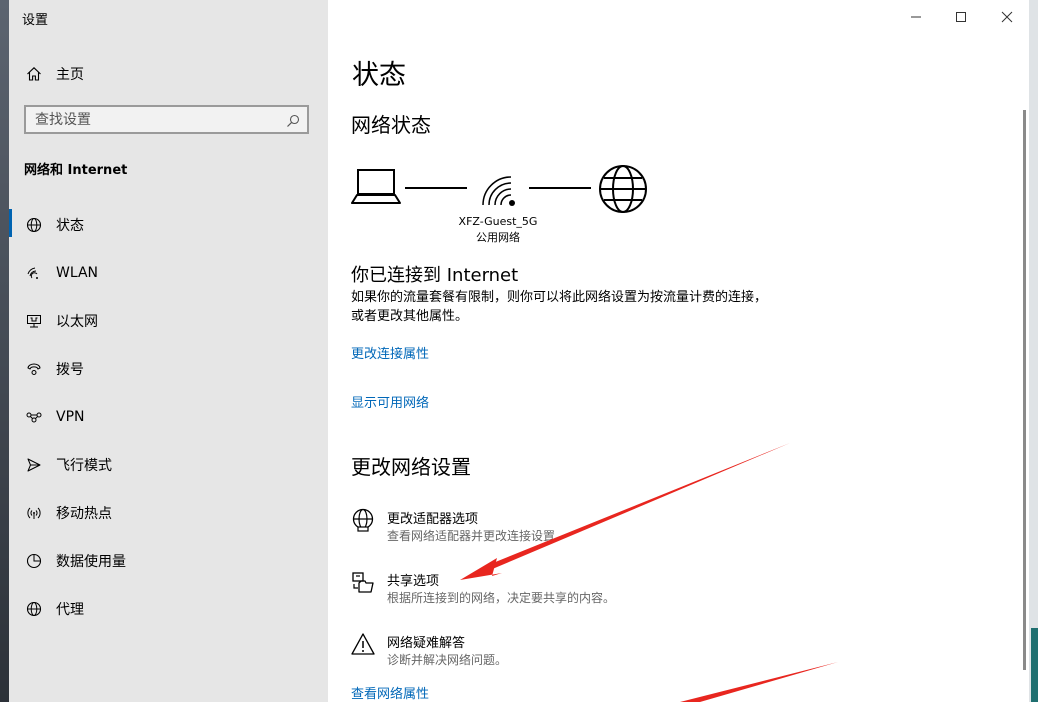 The height and width of the screenshot is (702, 1038). I want to click on section-label: 网络和 Internet, so click(76, 170).